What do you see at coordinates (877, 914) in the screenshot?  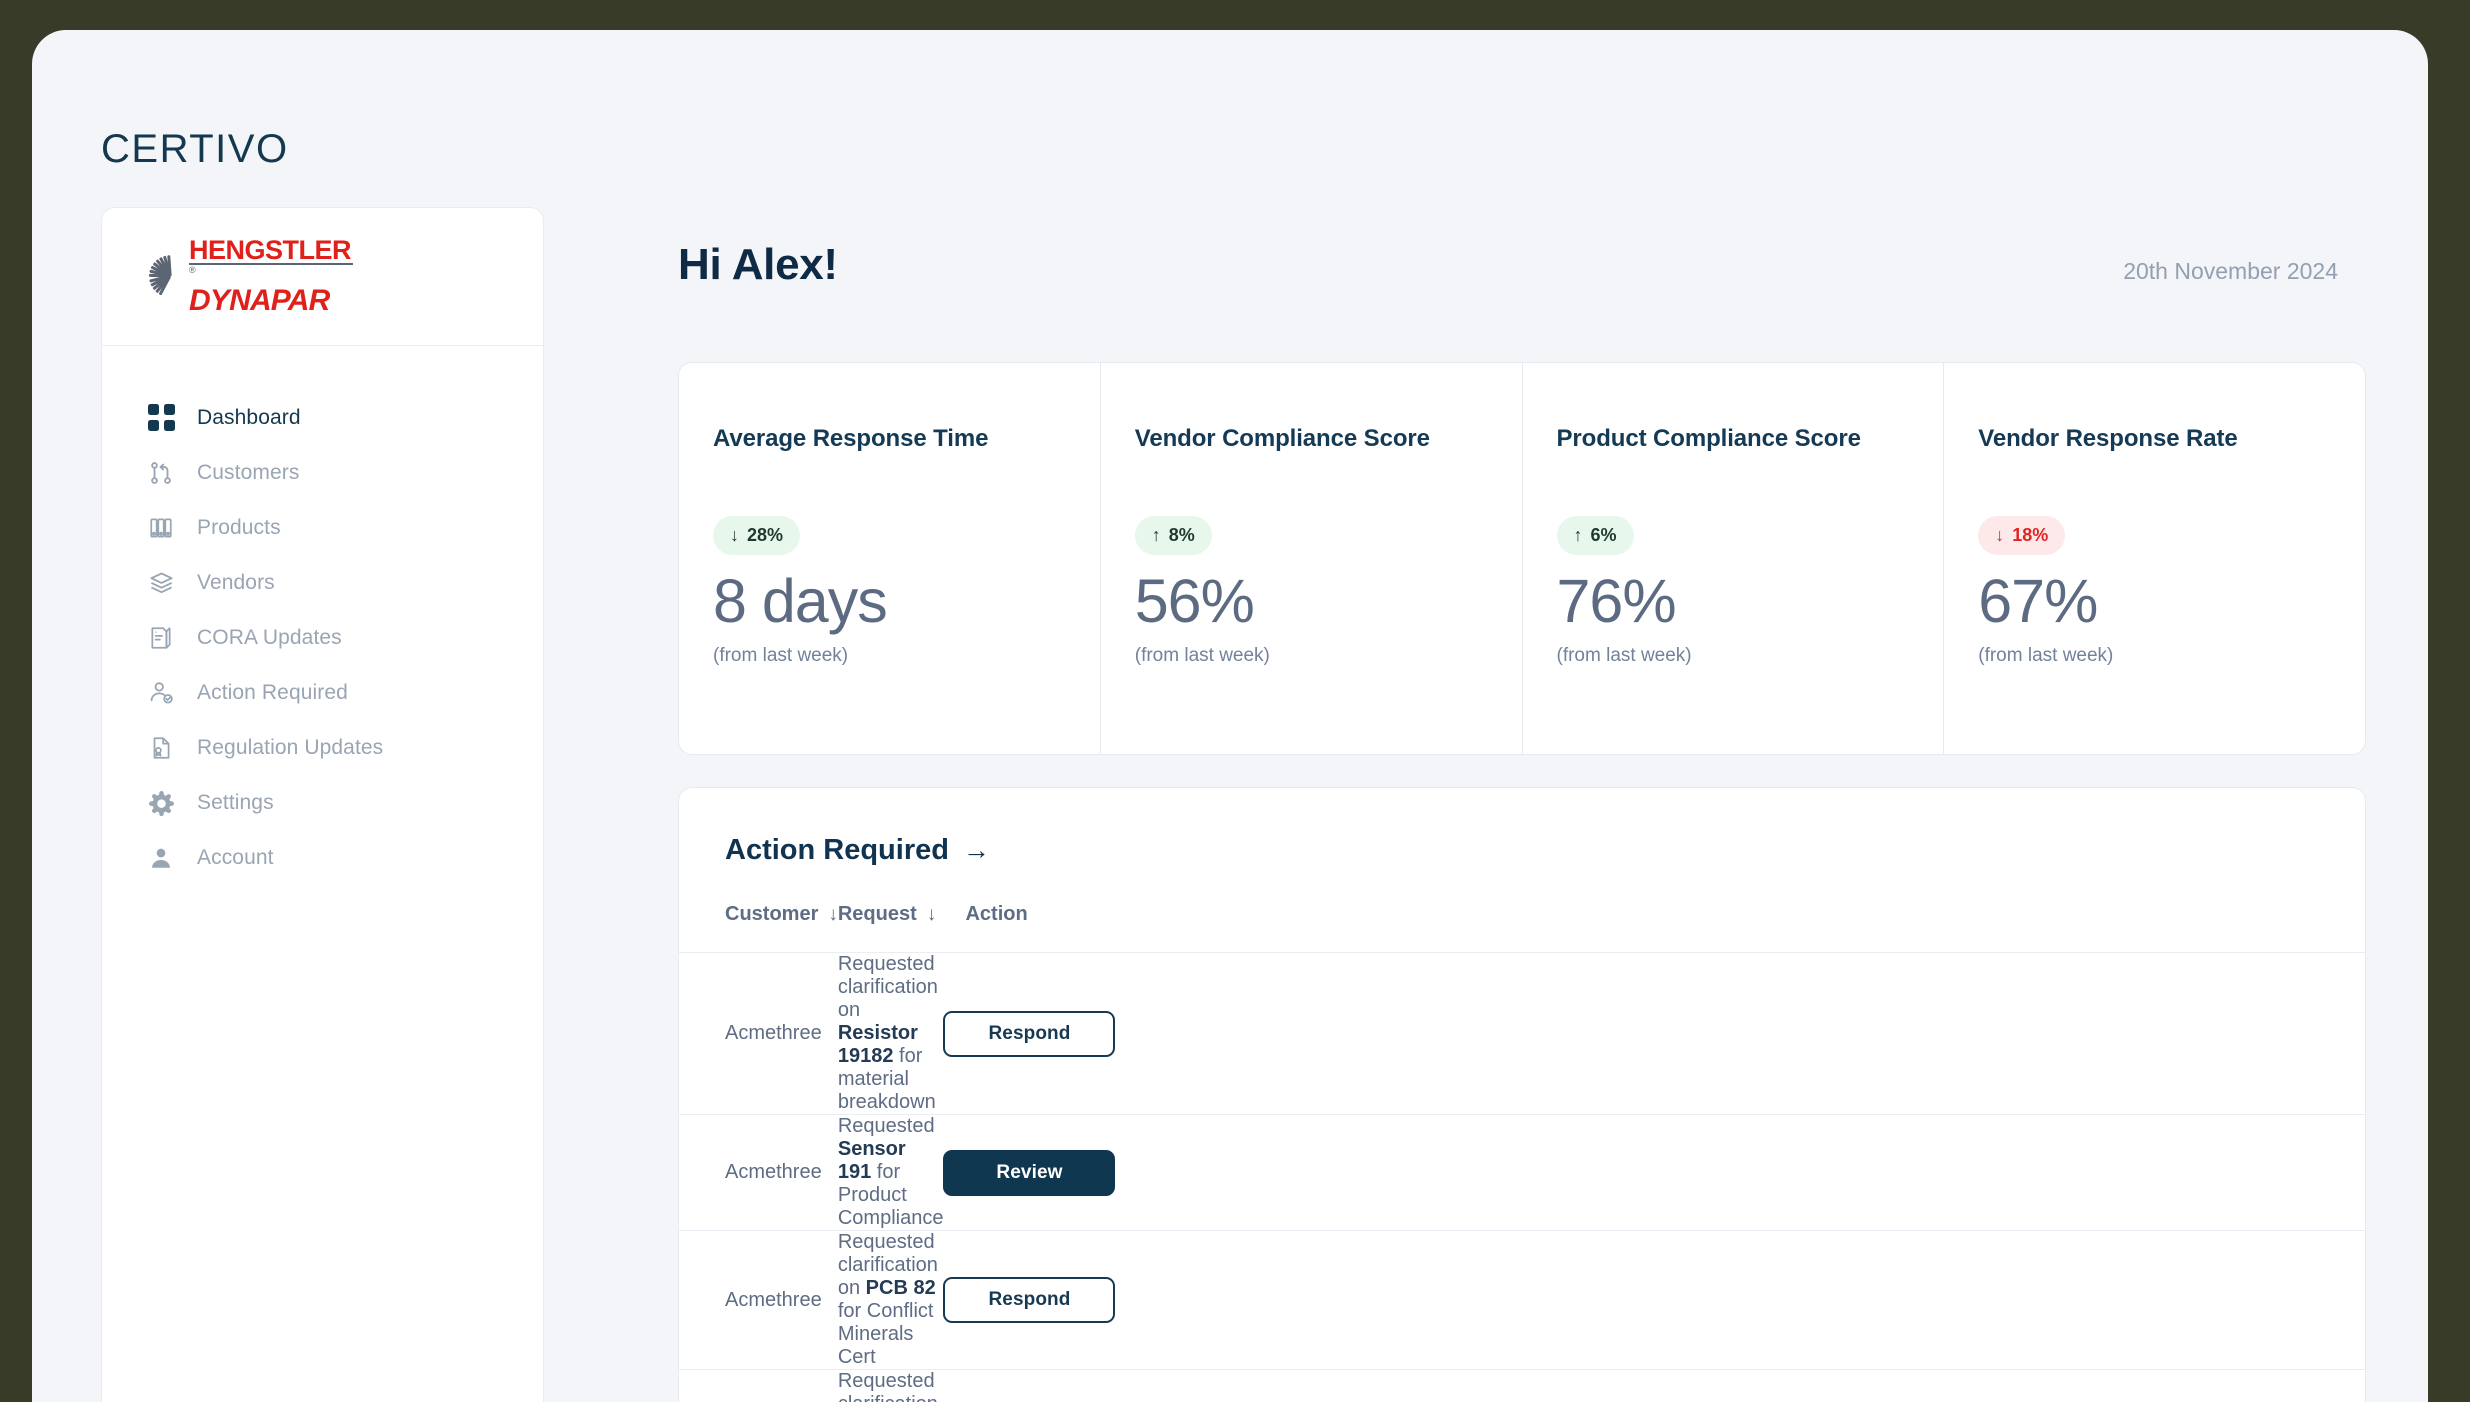 I see `column-label: Request` at bounding box center [877, 914].